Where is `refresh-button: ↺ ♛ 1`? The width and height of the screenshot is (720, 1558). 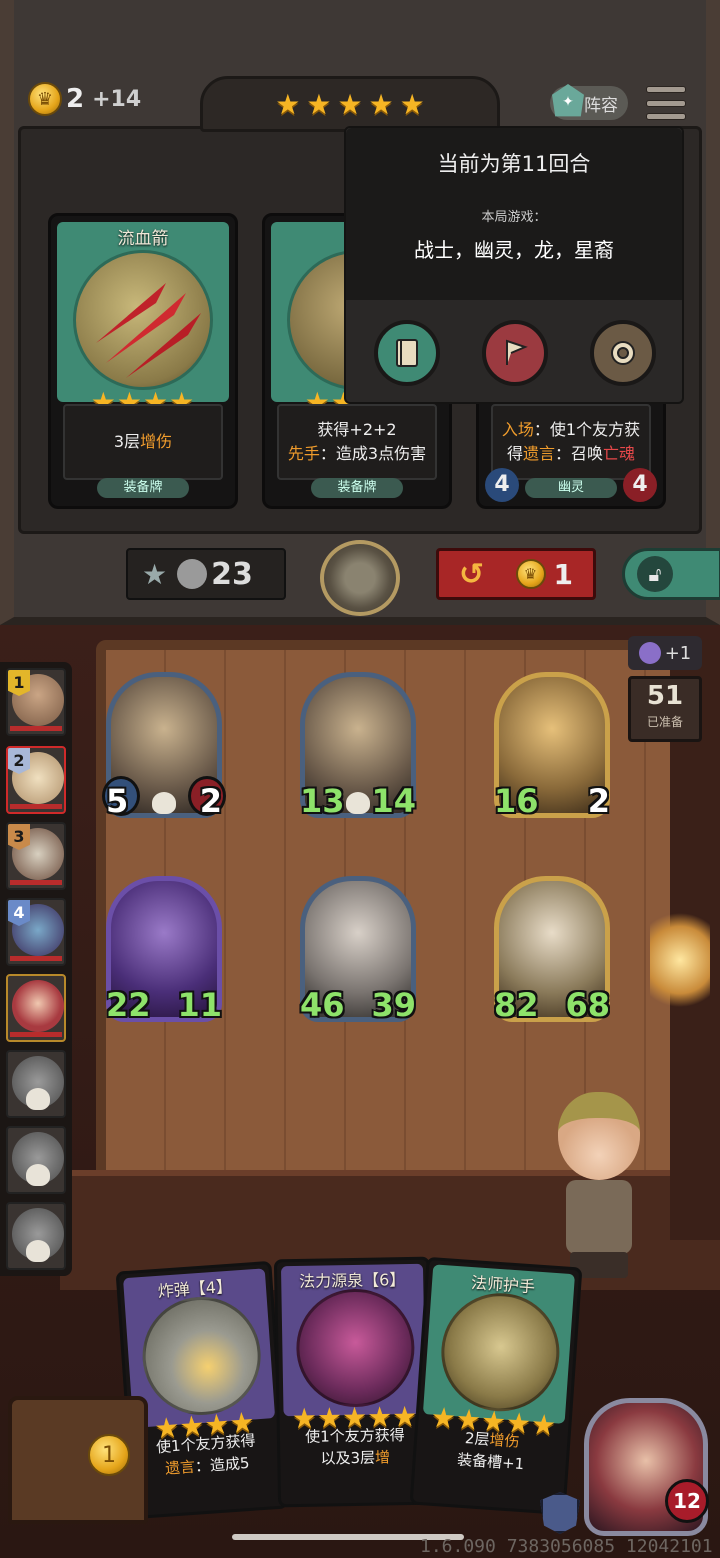 refresh-button: ↺ ♛ 1 is located at coordinates (516, 574).